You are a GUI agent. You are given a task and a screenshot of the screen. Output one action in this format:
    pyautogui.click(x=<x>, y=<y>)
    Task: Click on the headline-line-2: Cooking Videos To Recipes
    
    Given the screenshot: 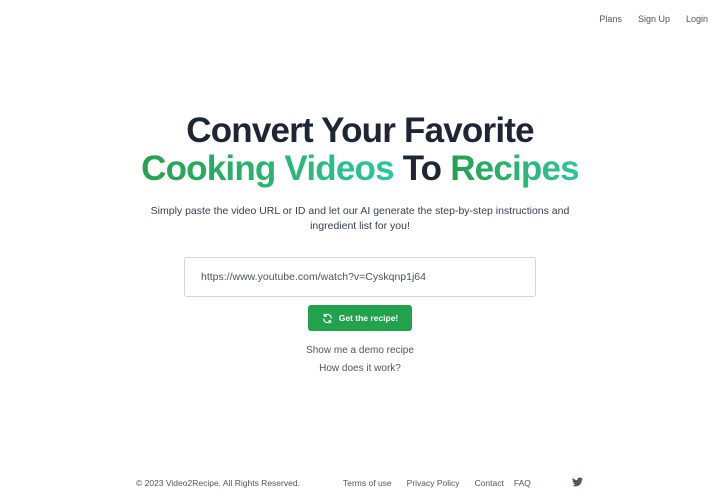 What is the action you would take?
    pyautogui.click(x=360, y=169)
    